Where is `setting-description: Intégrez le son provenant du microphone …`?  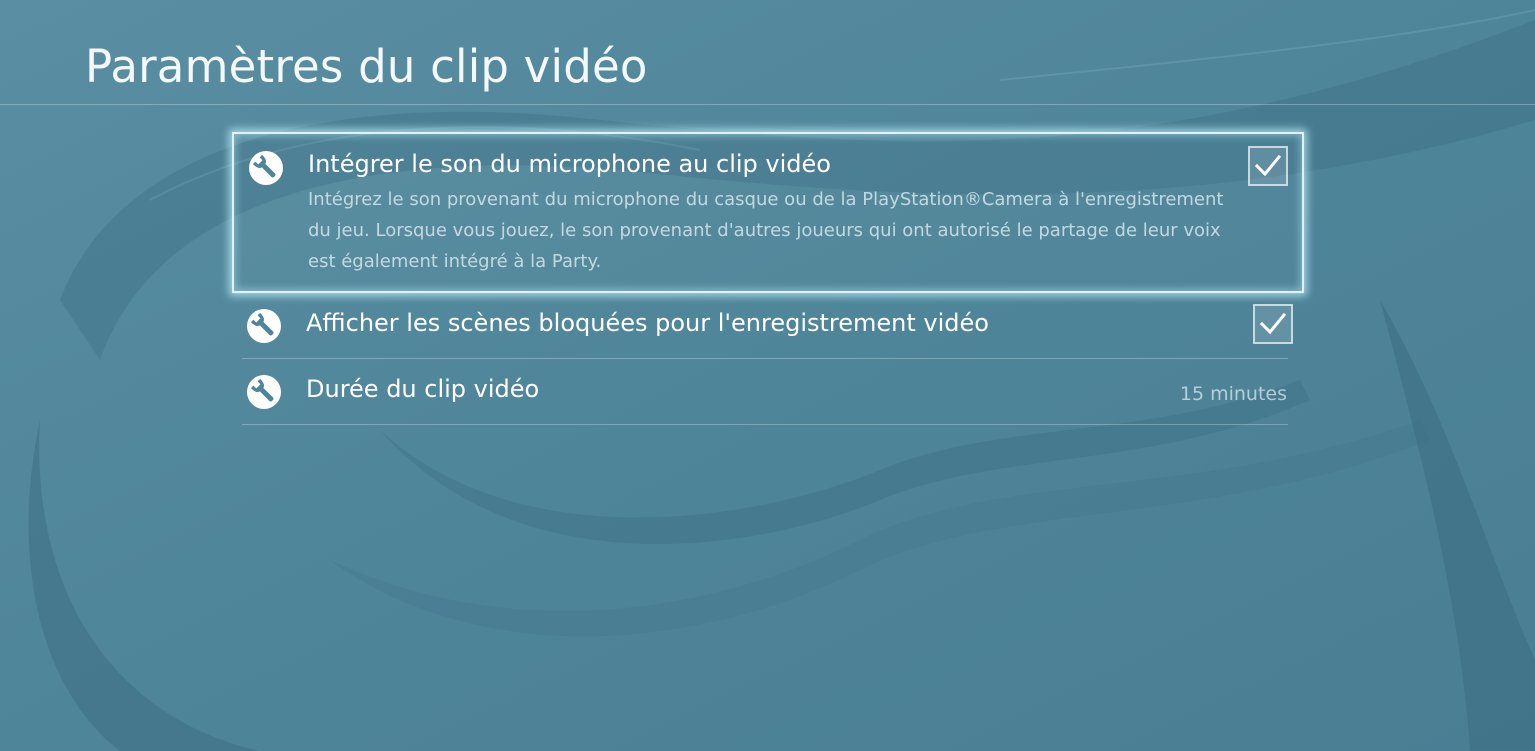
setting-description: Intégrez le son provenant du microphone … is located at coordinates (766, 230).